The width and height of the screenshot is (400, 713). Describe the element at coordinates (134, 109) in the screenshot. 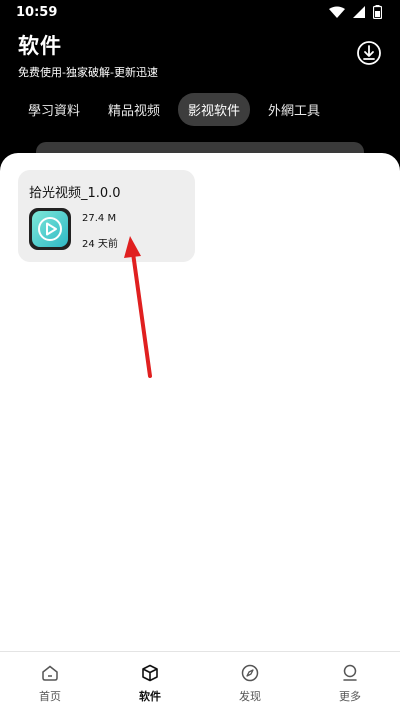

I see `tab-premium-videos: 精品视频` at that location.